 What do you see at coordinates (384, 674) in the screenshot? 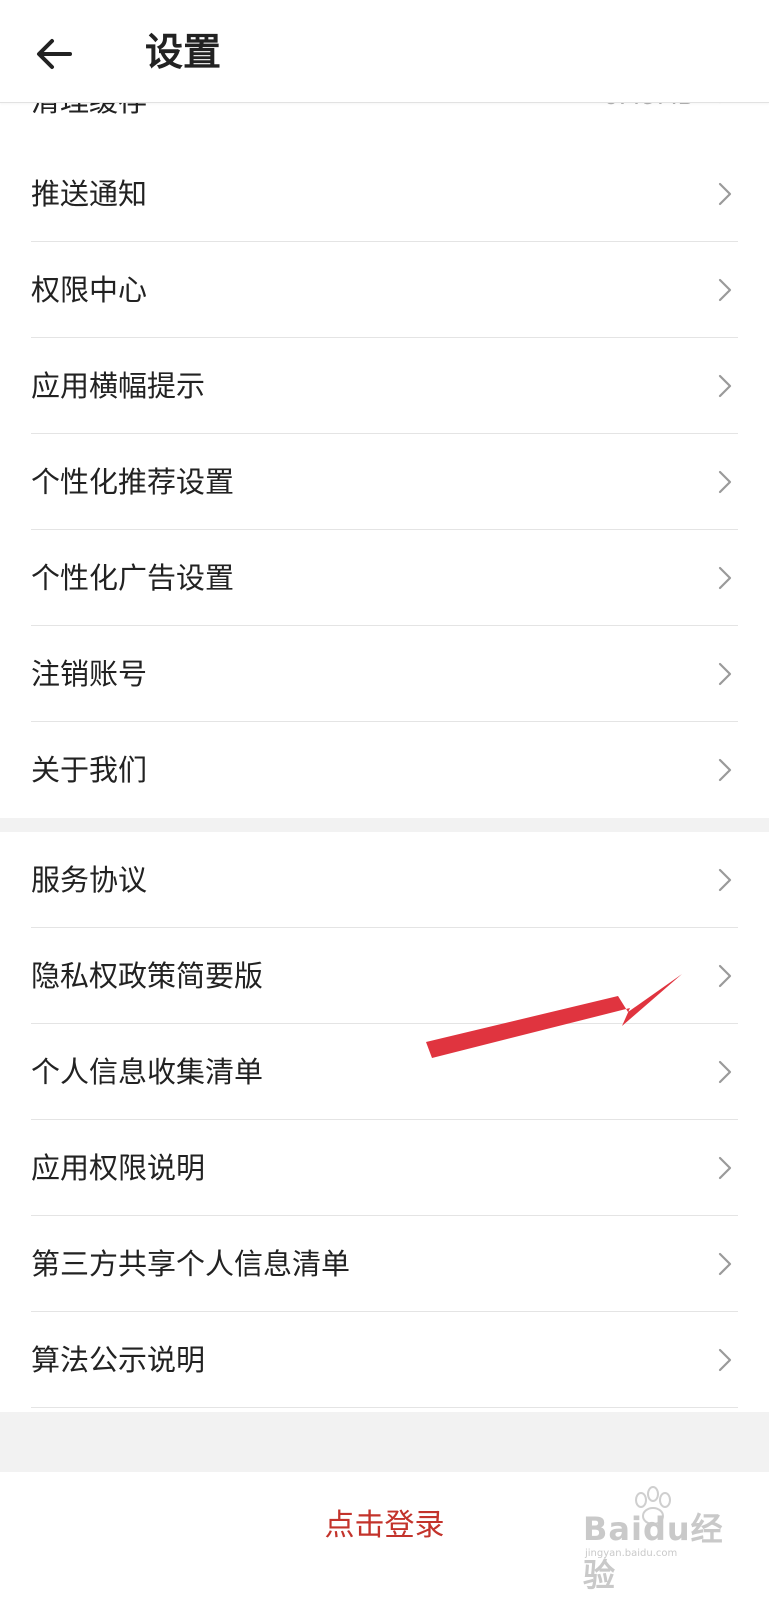
I see `settings-row-delete-account: 注销账号` at bounding box center [384, 674].